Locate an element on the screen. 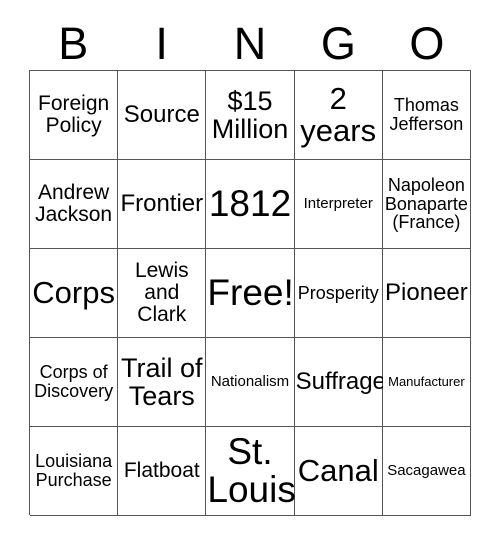  bingo-cell: Foreign Policy is located at coordinates (74, 115).